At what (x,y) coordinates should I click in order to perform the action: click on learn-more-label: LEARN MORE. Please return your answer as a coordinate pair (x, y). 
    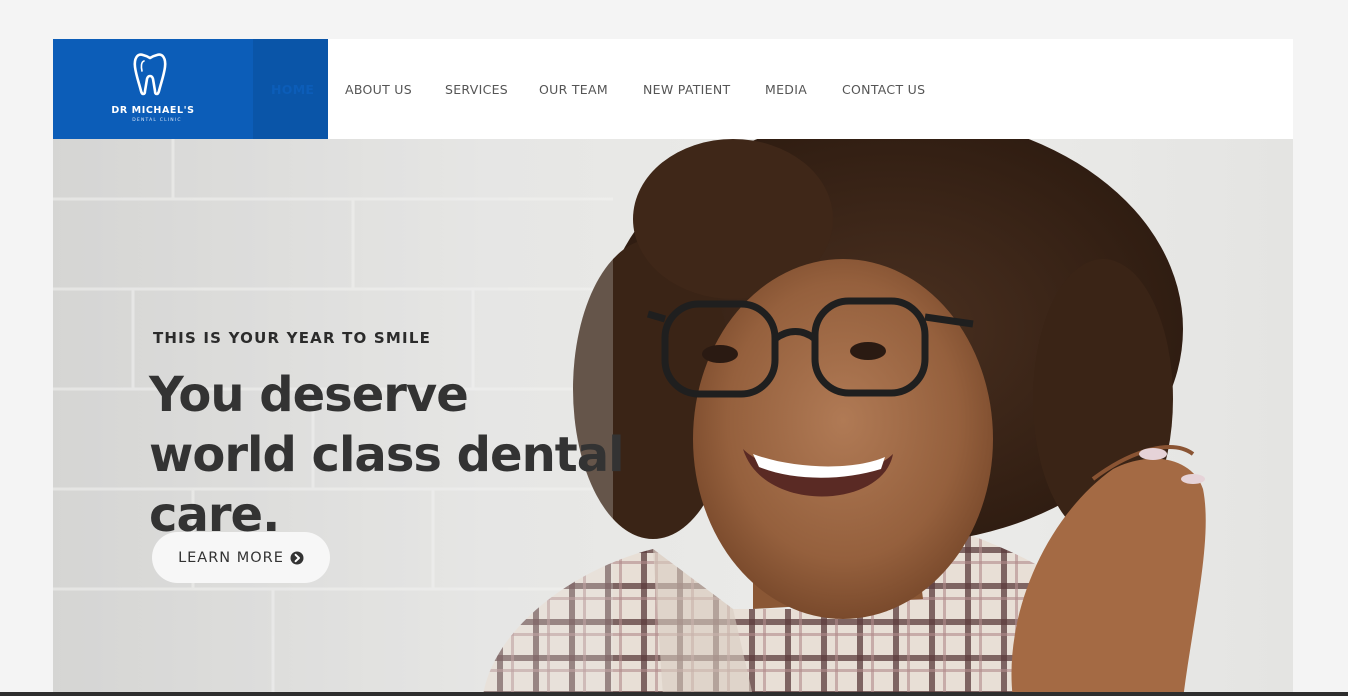
    Looking at the image, I should click on (231, 557).